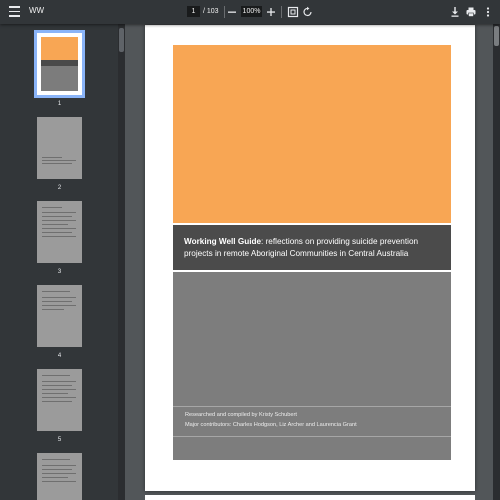 The image size is (500, 500). Describe the element at coordinates (308, 12) in the screenshot. I see `rotate-icon` at that location.